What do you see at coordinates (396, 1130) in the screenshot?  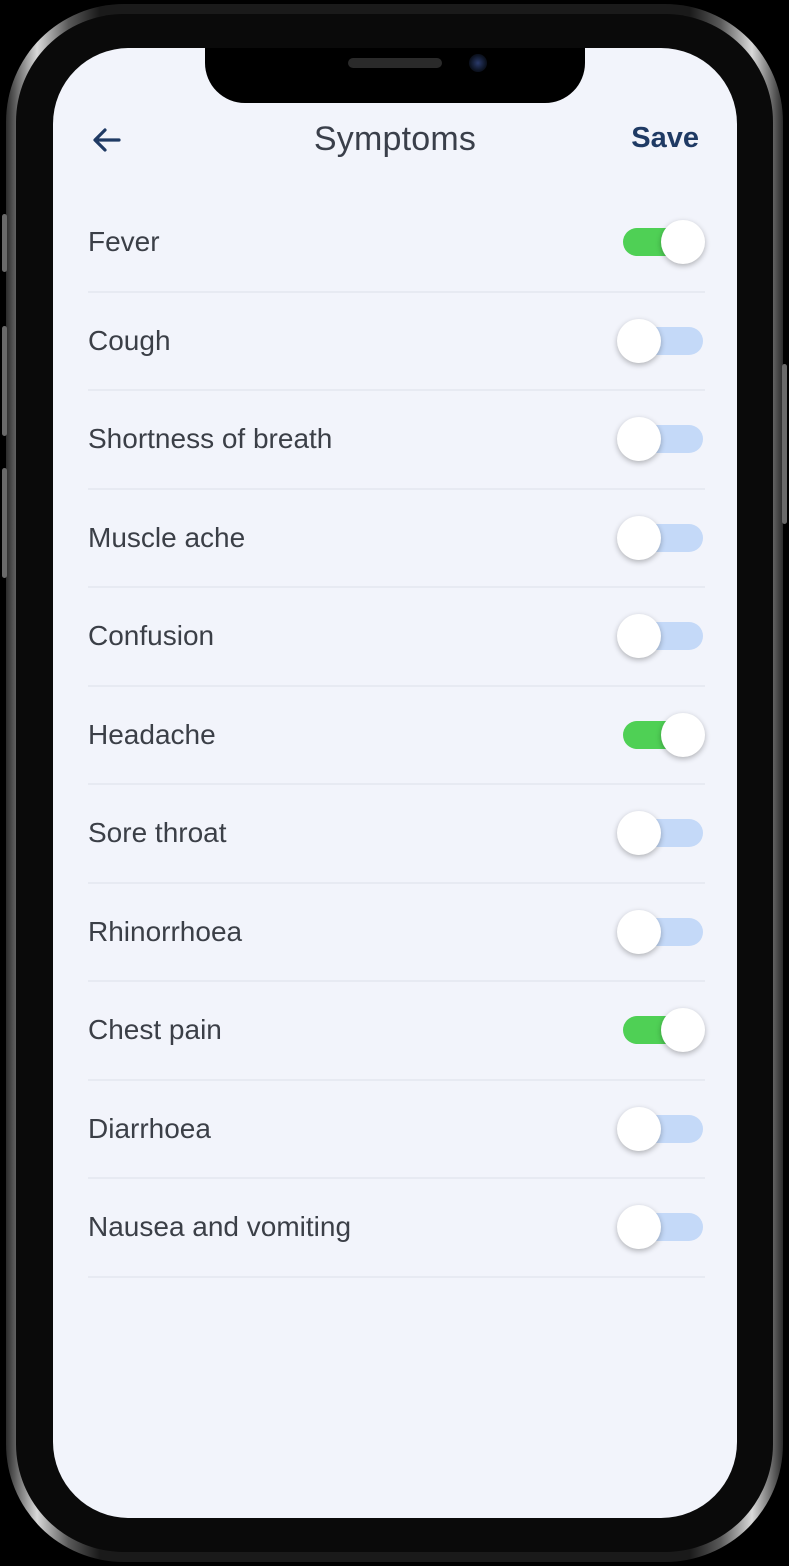 I see `symptom-row: Diarrhoea` at bounding box center [396, 1130].